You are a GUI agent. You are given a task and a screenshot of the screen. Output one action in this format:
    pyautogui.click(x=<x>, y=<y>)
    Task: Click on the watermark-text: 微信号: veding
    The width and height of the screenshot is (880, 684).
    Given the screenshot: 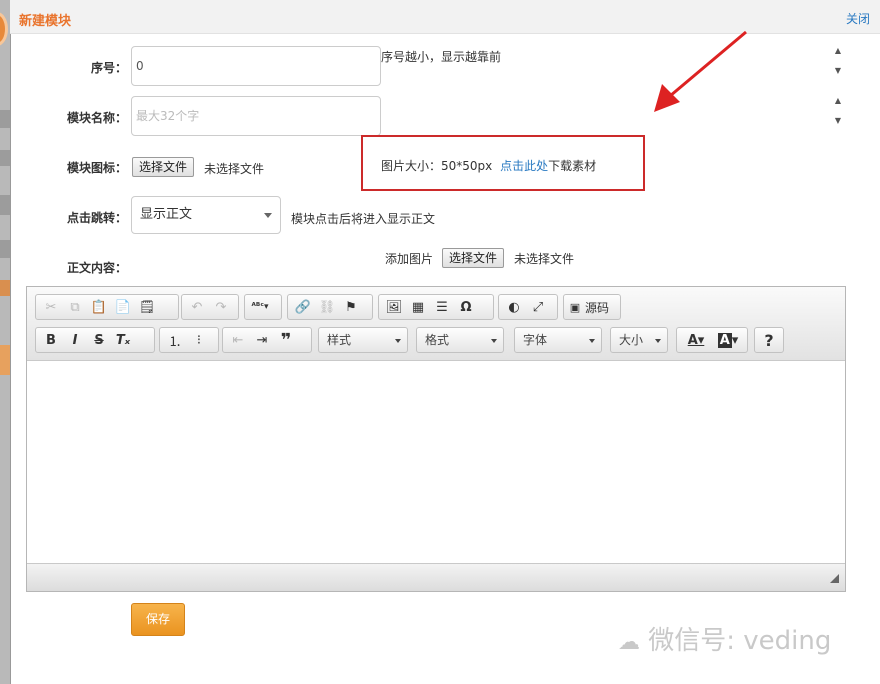 What is the action you would take?
    pyautogui.click(x=740, y=641)
    